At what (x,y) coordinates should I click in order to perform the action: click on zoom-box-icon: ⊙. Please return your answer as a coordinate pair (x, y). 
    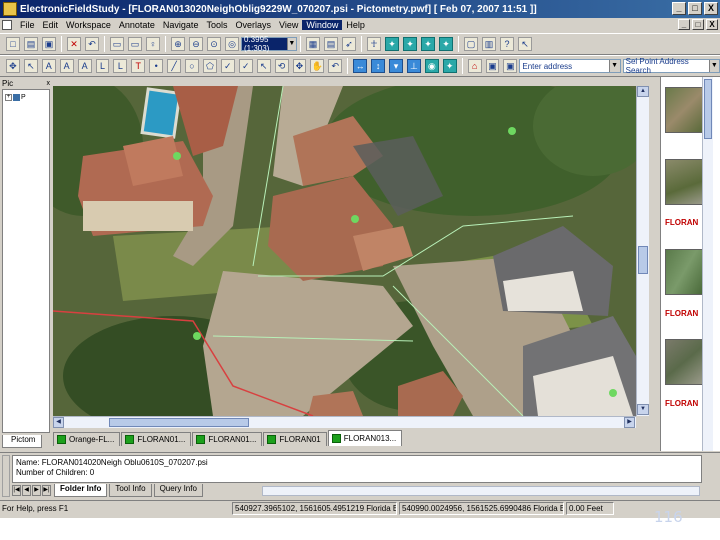
    Looking at the image, I should click on (214, 44).